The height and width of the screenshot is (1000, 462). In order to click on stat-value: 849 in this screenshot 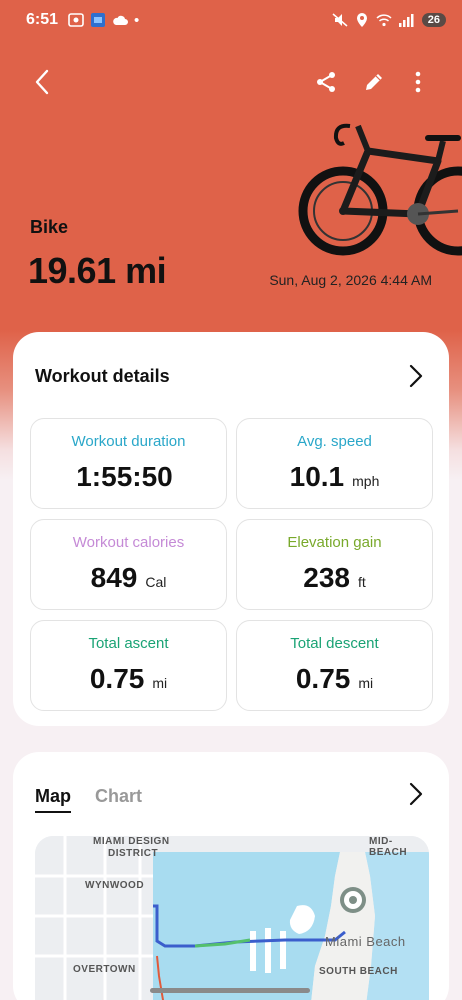, I will do `click(114, 577)`.